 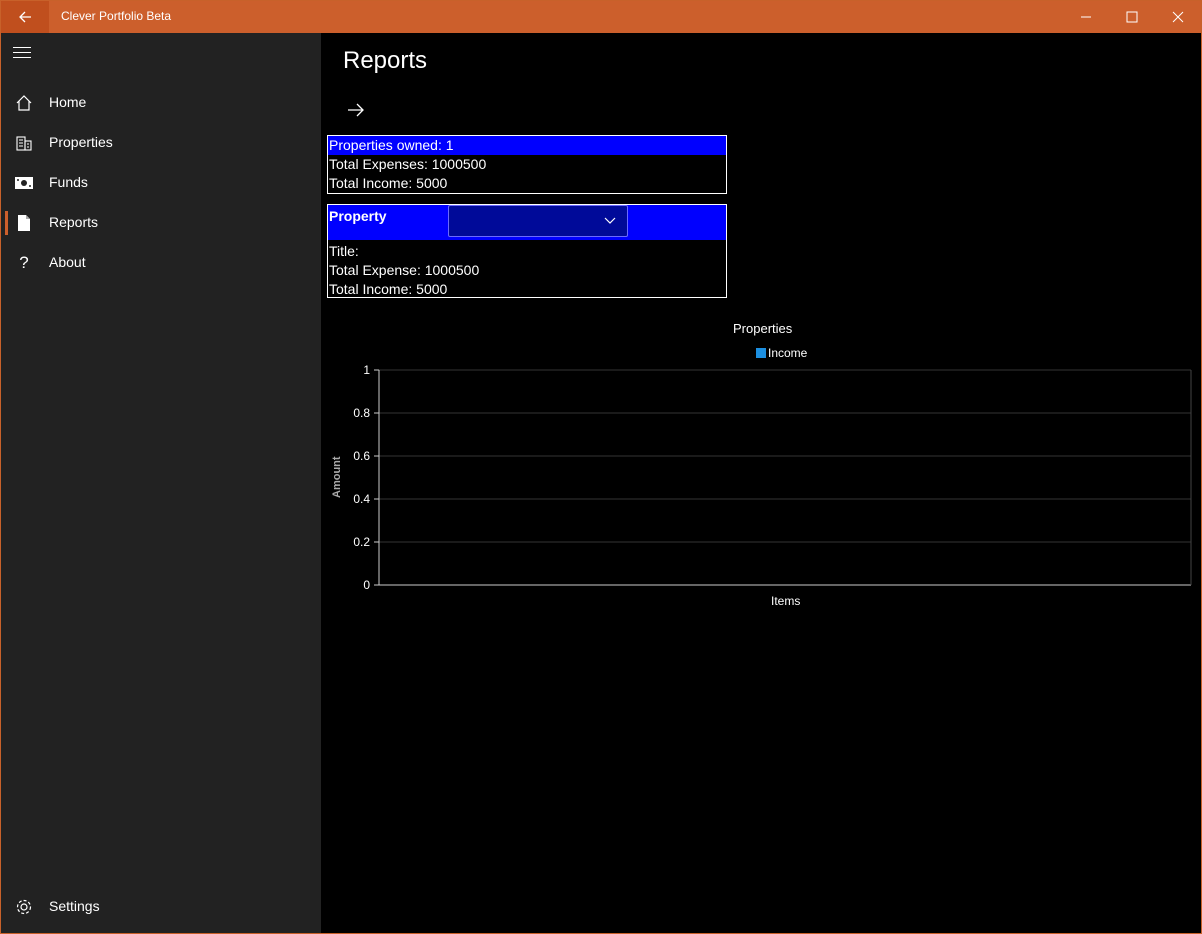 I want to click on back-arrow-icon, so click(x=25, y=17).